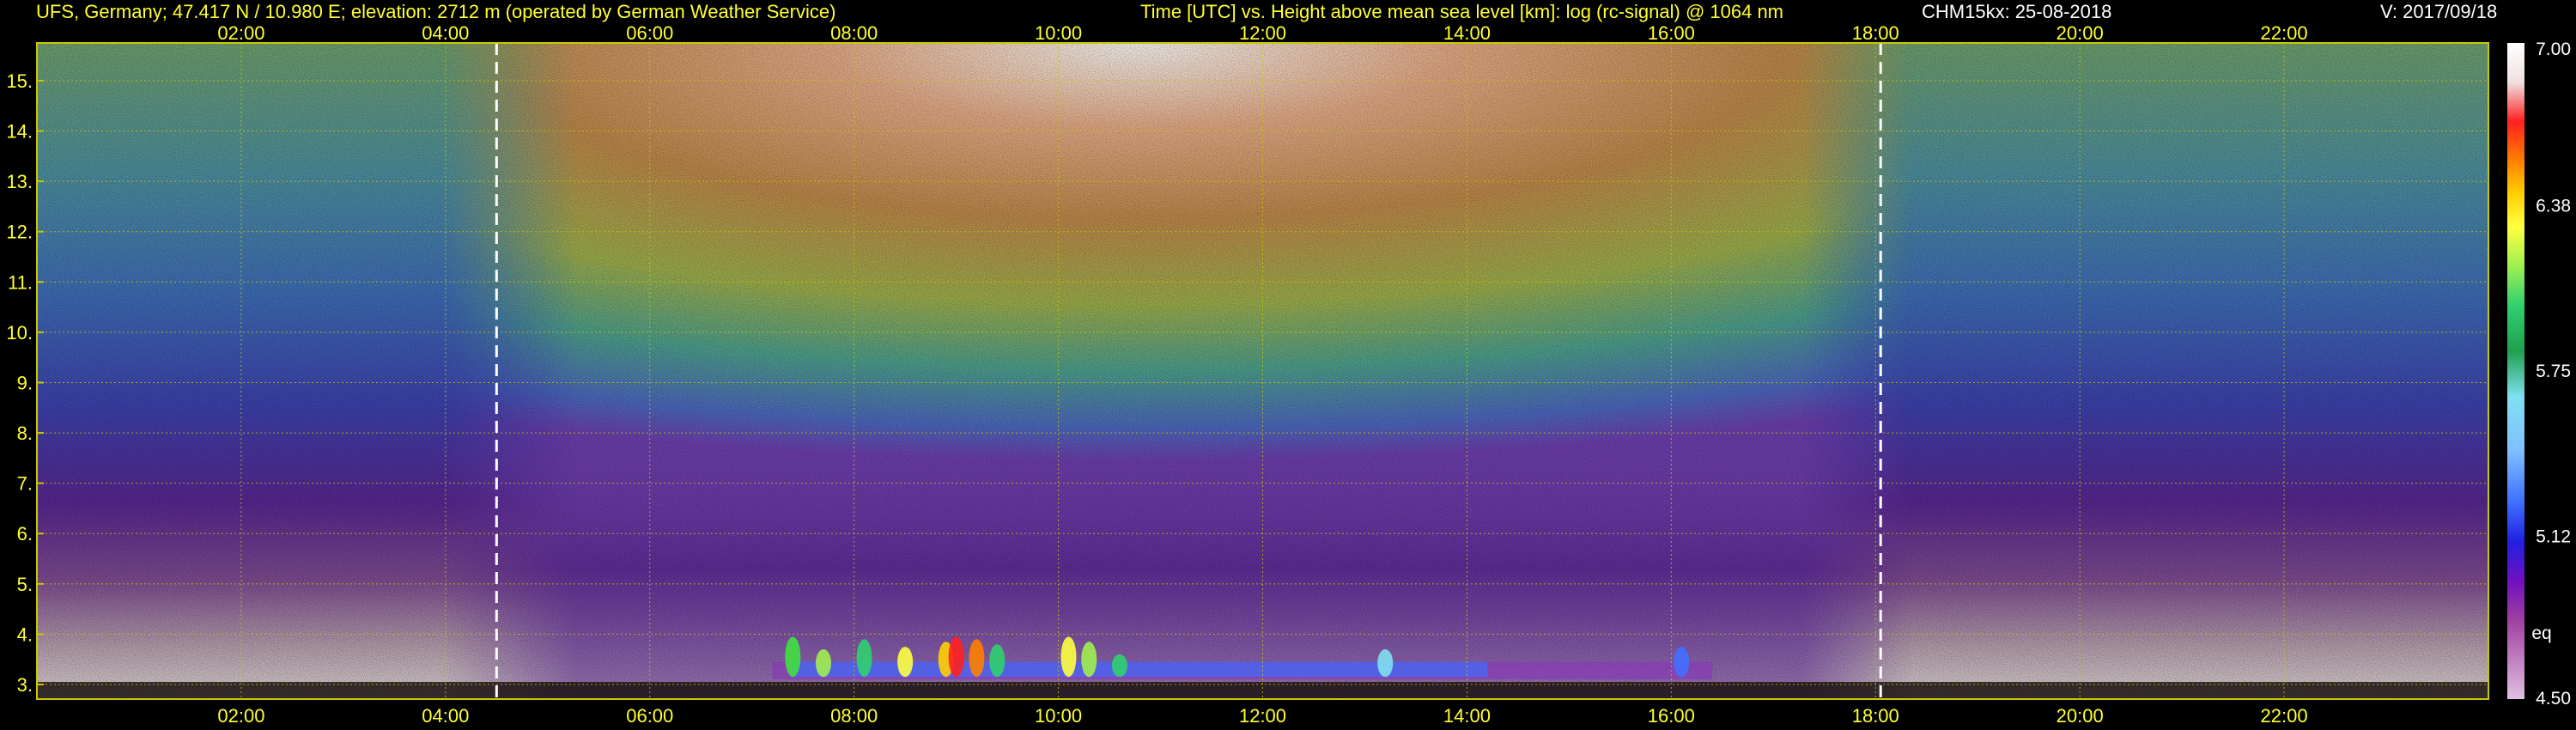  What do you see at coordinates (19, 81) in the screenshot?
I see `y-tick-label: 15.` at bounding box center [19, 81].